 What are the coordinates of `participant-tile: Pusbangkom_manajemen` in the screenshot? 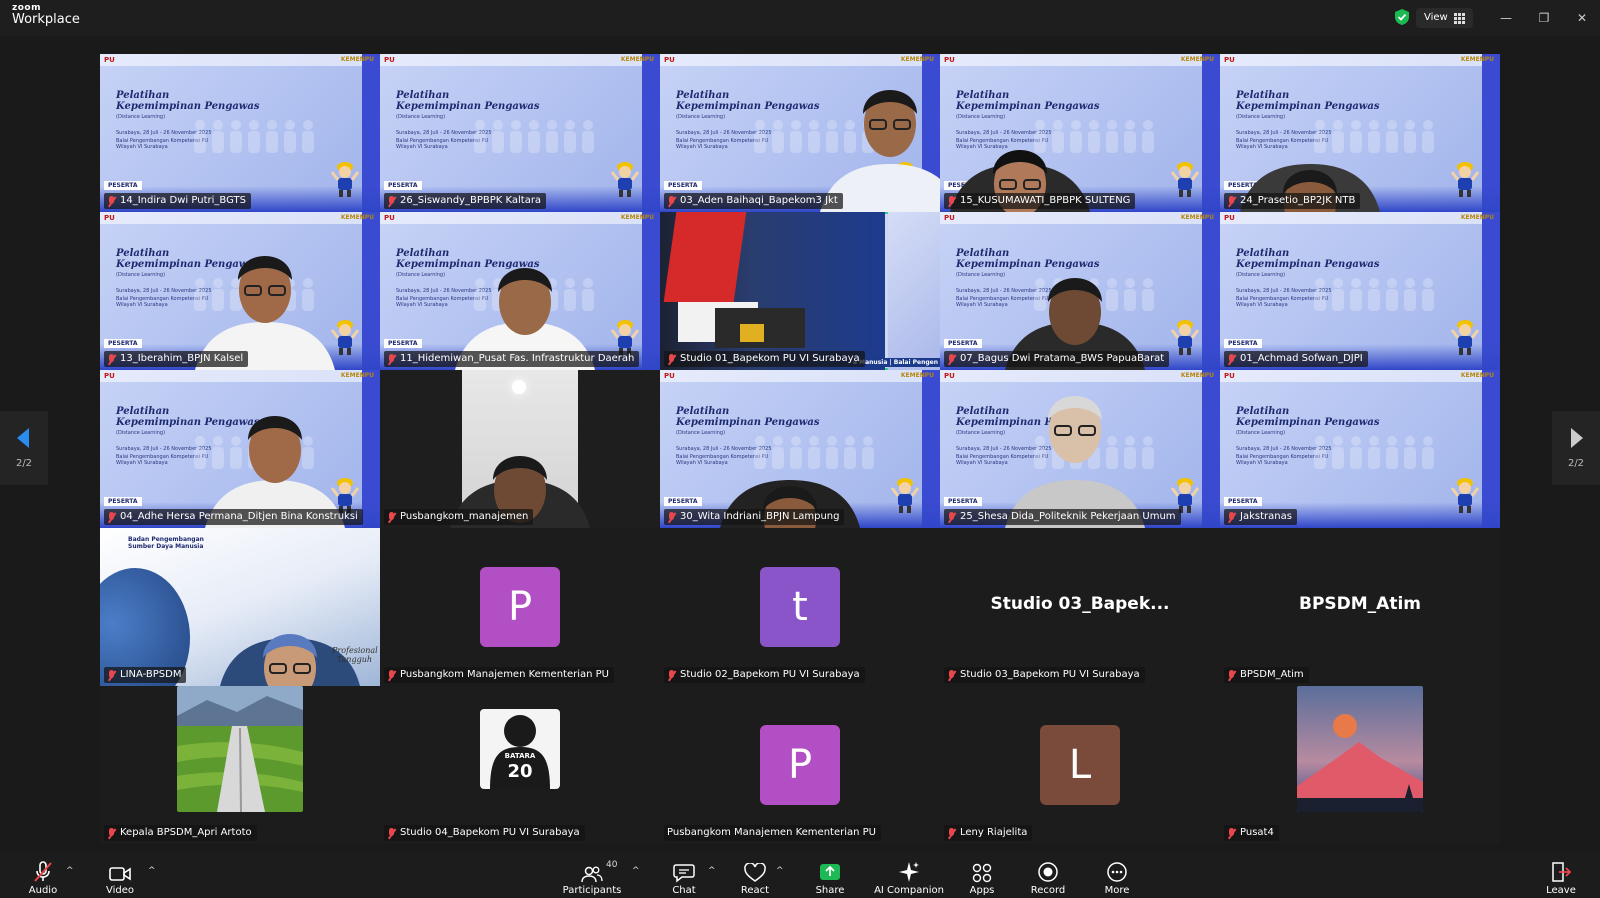 It's located at (520, 449).